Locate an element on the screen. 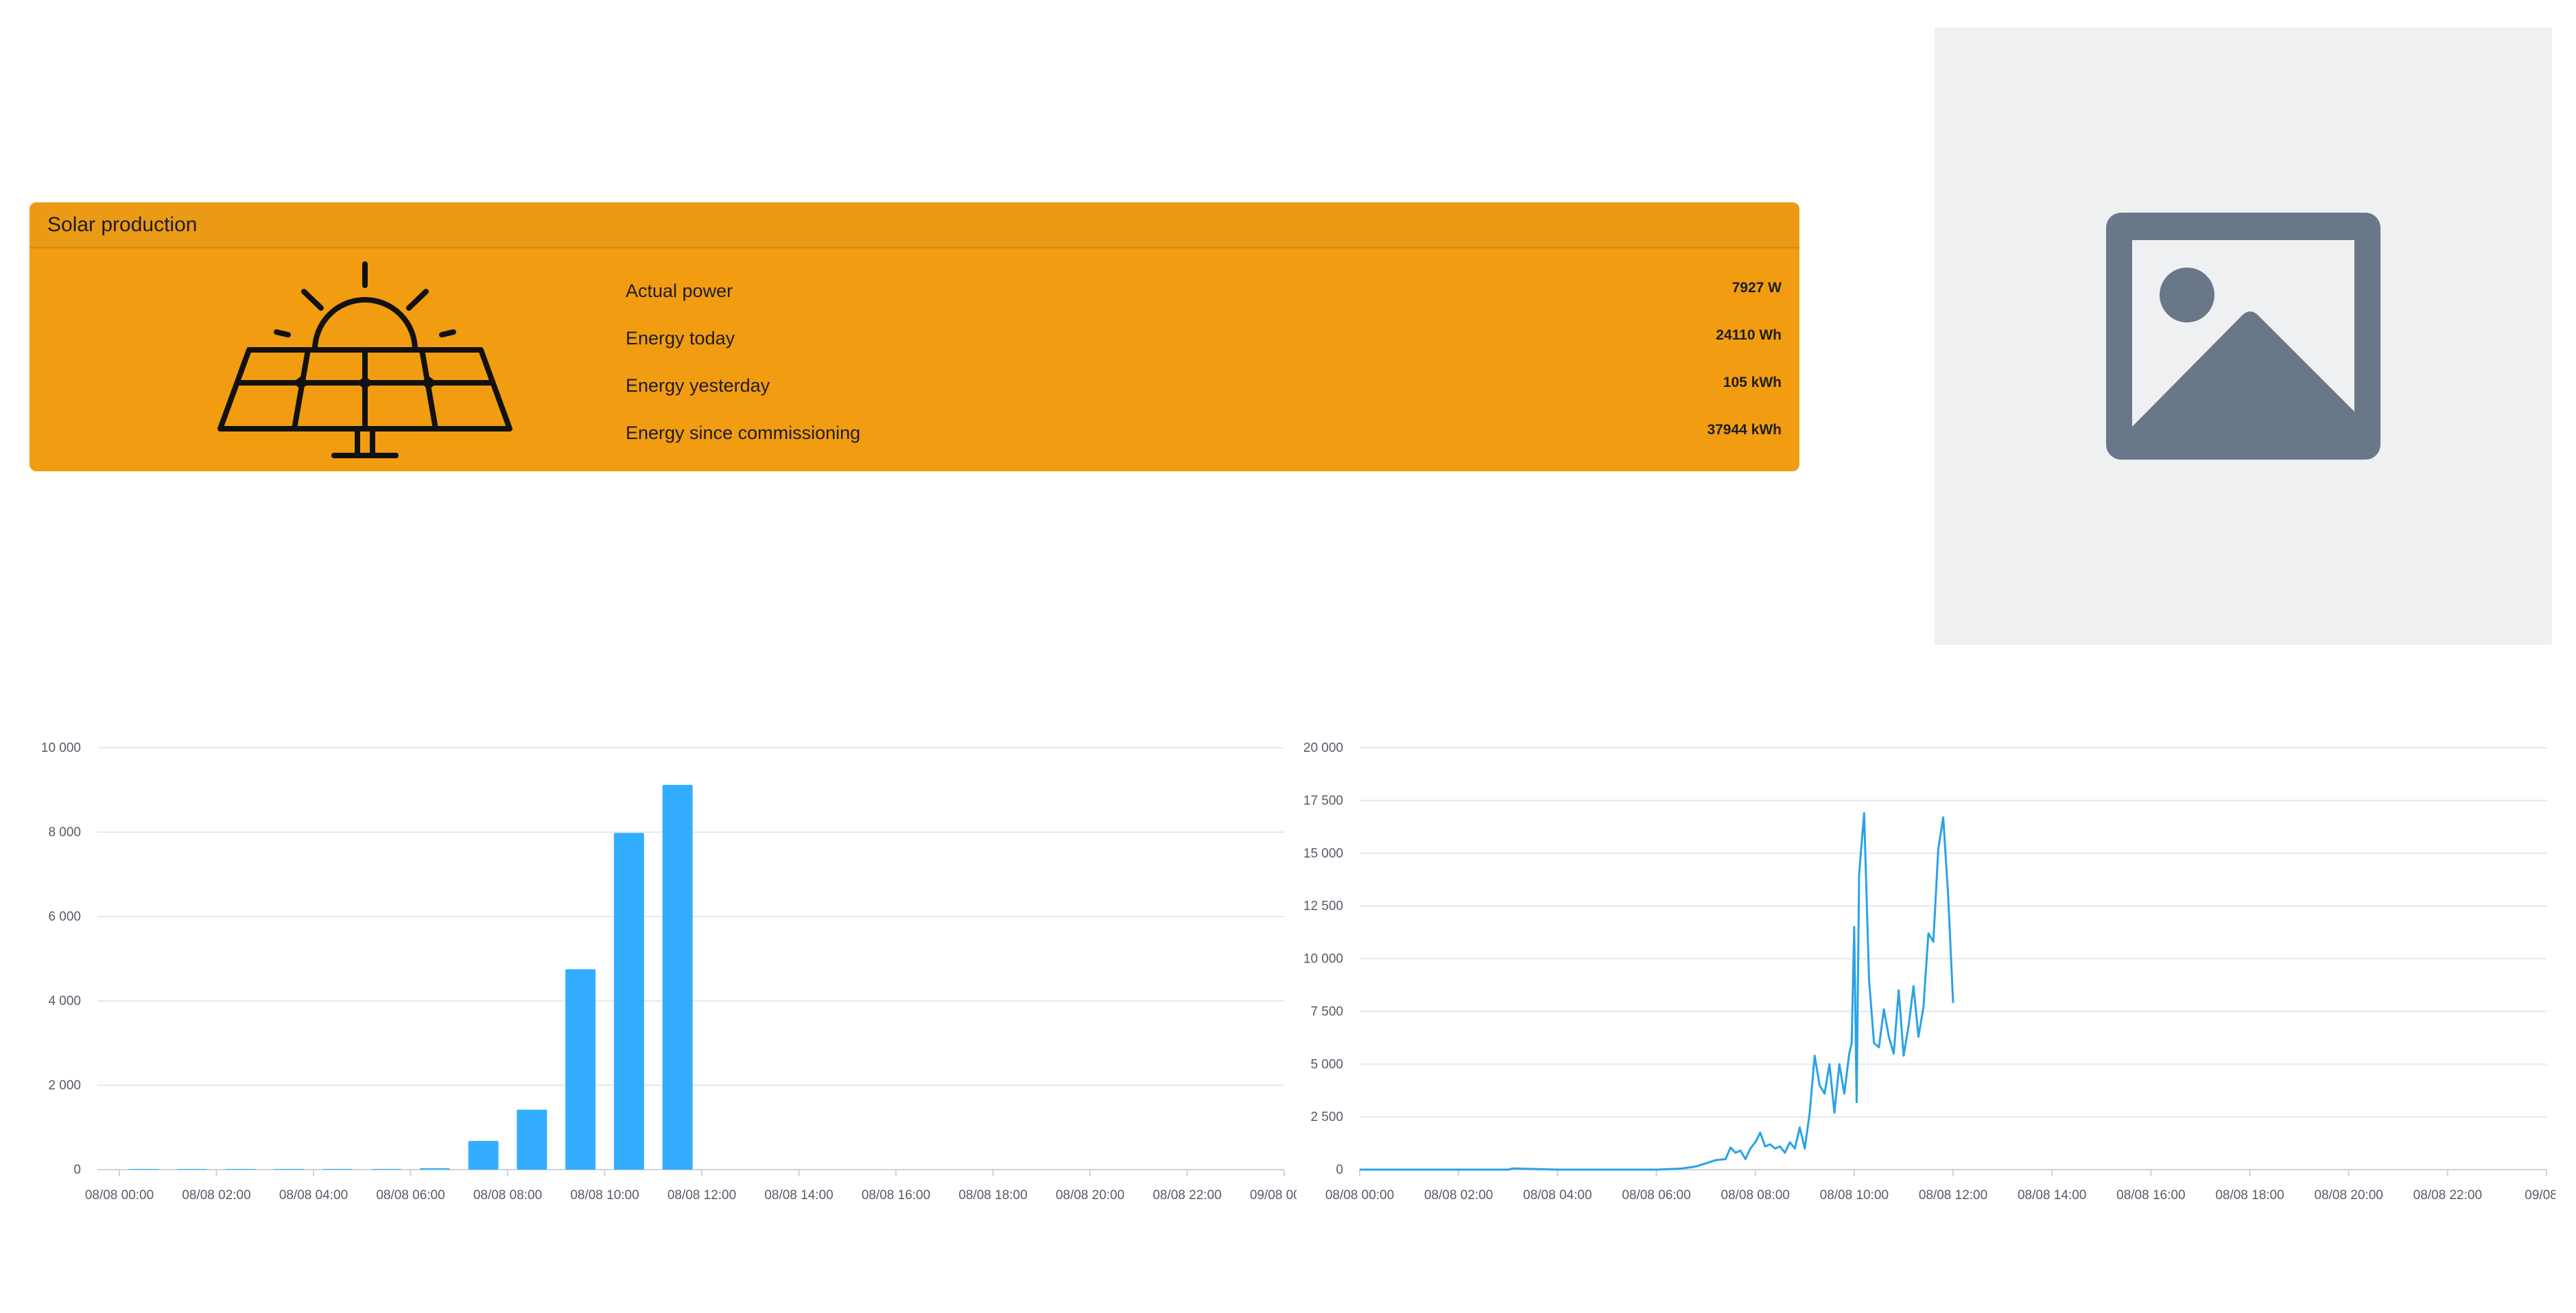 This screenshot has width=2576, height=1313. metric-label-actual-power: Actual power is located at coordinates (679, 291).